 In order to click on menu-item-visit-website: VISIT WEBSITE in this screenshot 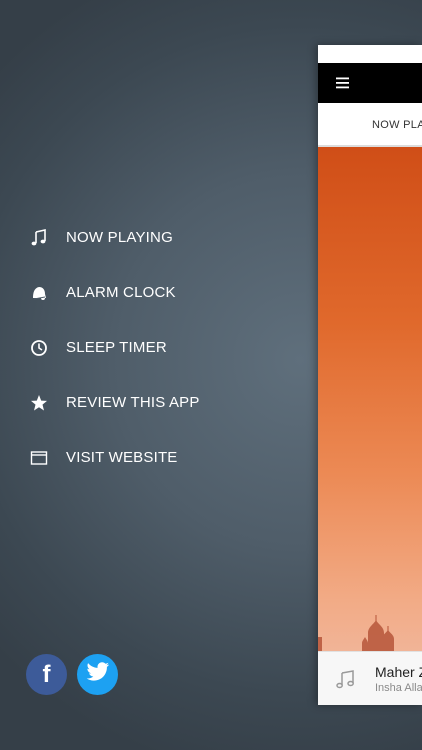, I will do `click(150, 457)`.